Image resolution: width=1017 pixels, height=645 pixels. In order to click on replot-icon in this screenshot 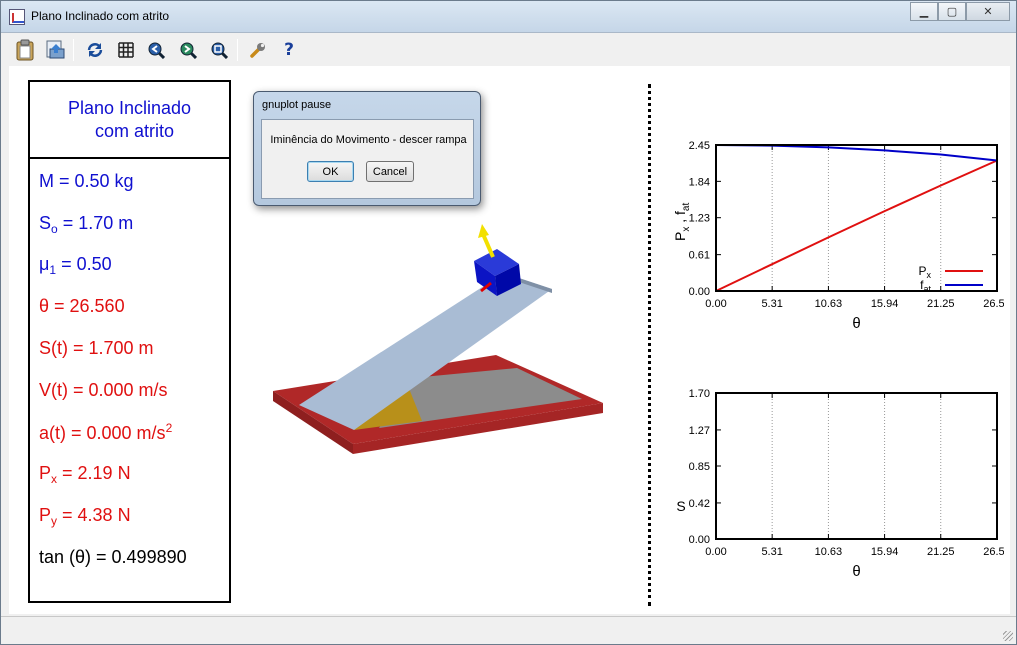, I will do `click(95, 50)`.